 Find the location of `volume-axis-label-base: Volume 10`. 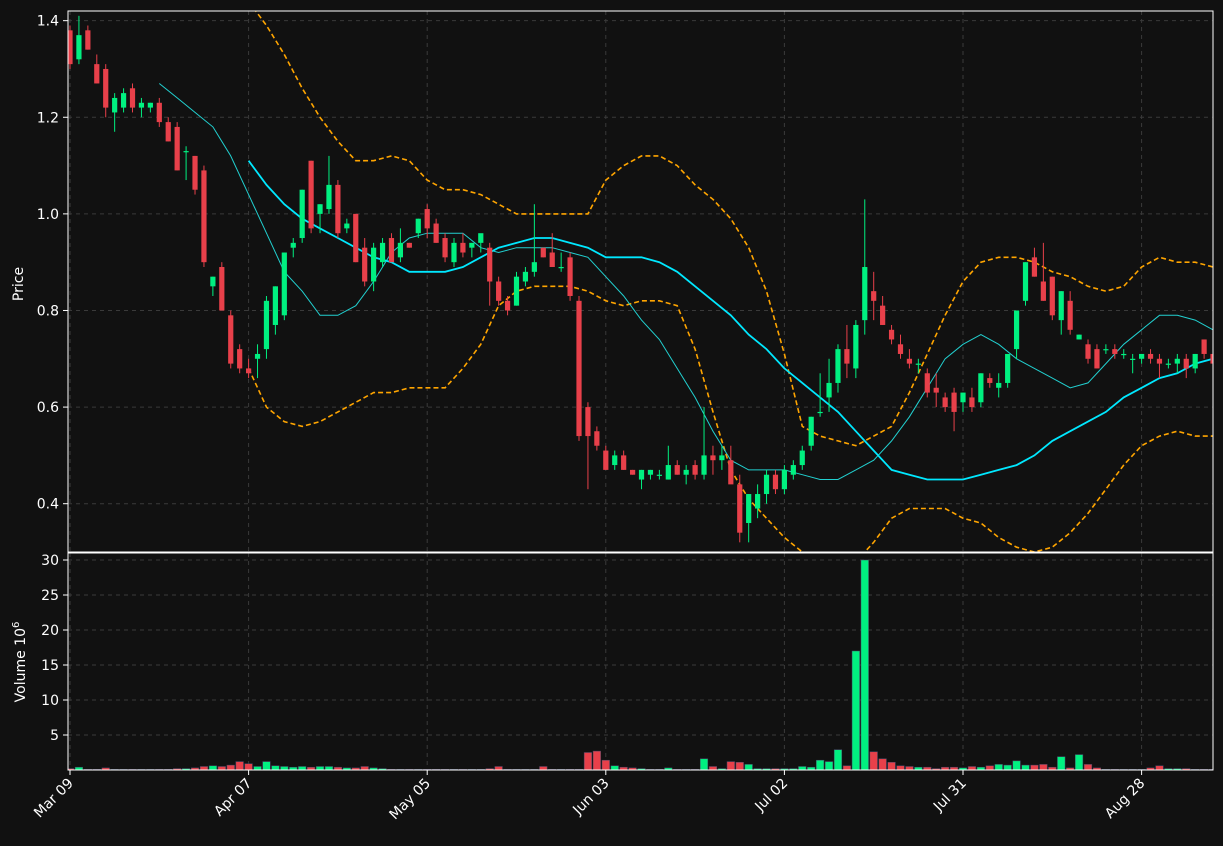

volume-axis-label-base: Volume 10 is located at coordinates (21, 665).